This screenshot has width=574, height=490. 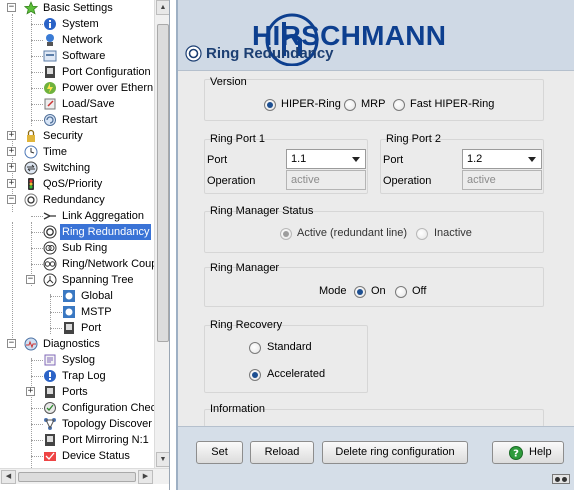 What do you see at coordinates (107, 408) in the screenshot?
I see `tree-item-label: Configuration Chec` at bounding box center [107, 408].